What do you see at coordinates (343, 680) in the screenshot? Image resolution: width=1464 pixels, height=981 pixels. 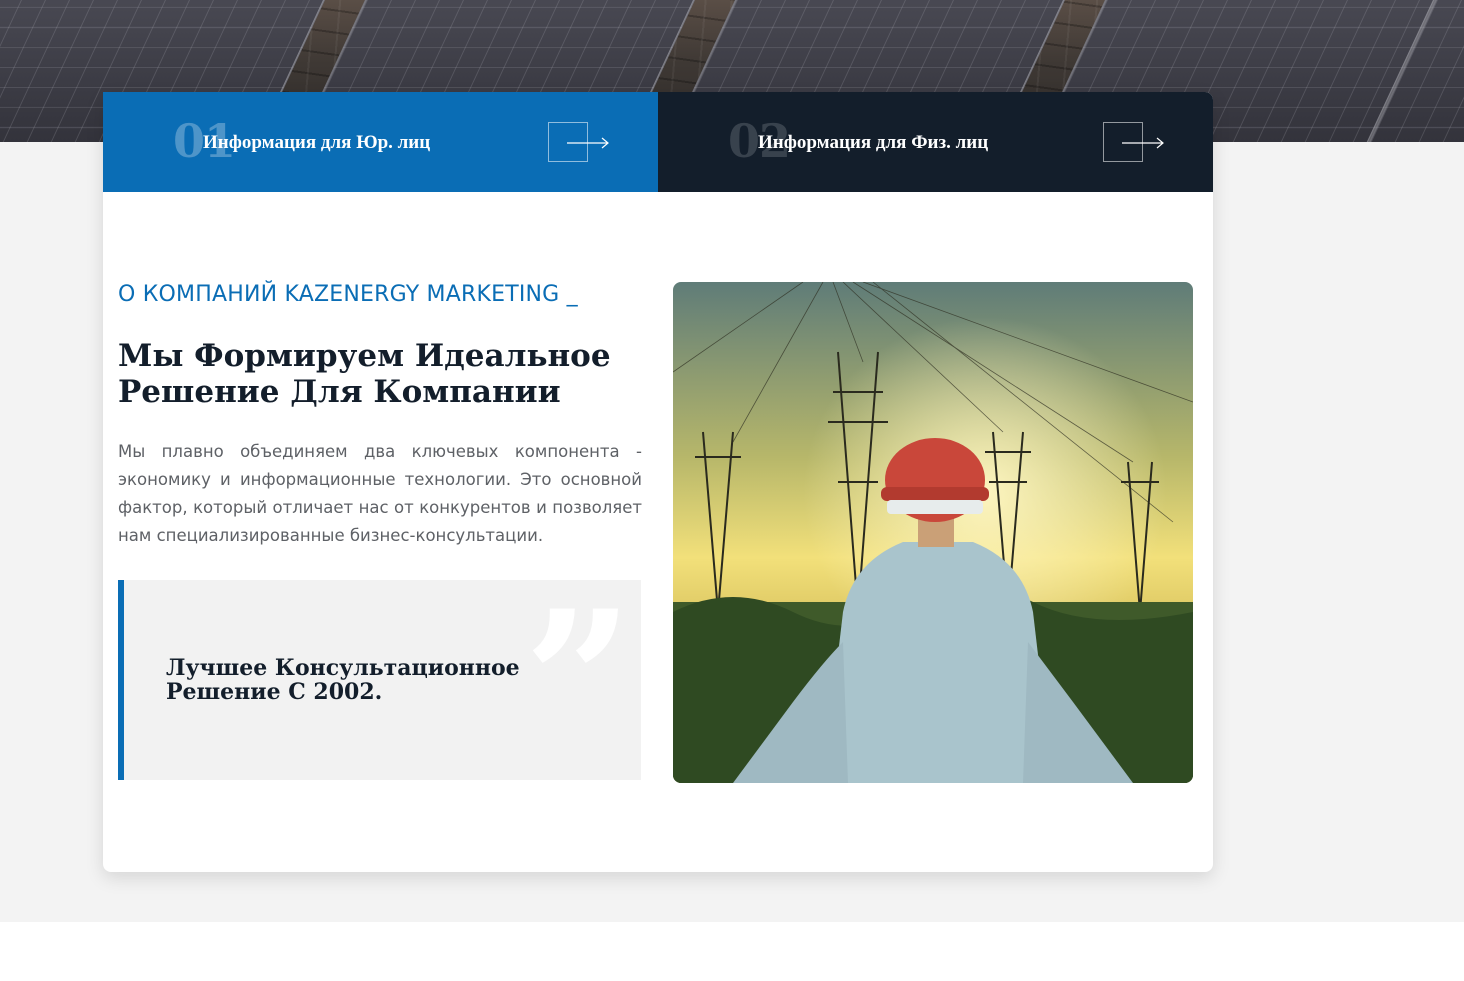 I see `quote-text: Лучшее Консультационное Решение С 2002.` at bounding box center [343, 680].